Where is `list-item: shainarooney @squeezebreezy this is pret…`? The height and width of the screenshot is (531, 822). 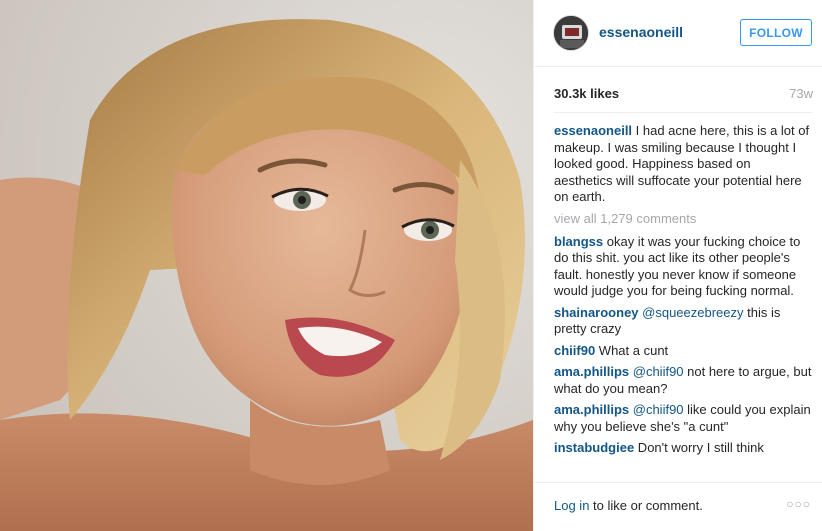
list-item: shainarooney @squeezebreezy this is pret… is located at coordinates (683, 321).